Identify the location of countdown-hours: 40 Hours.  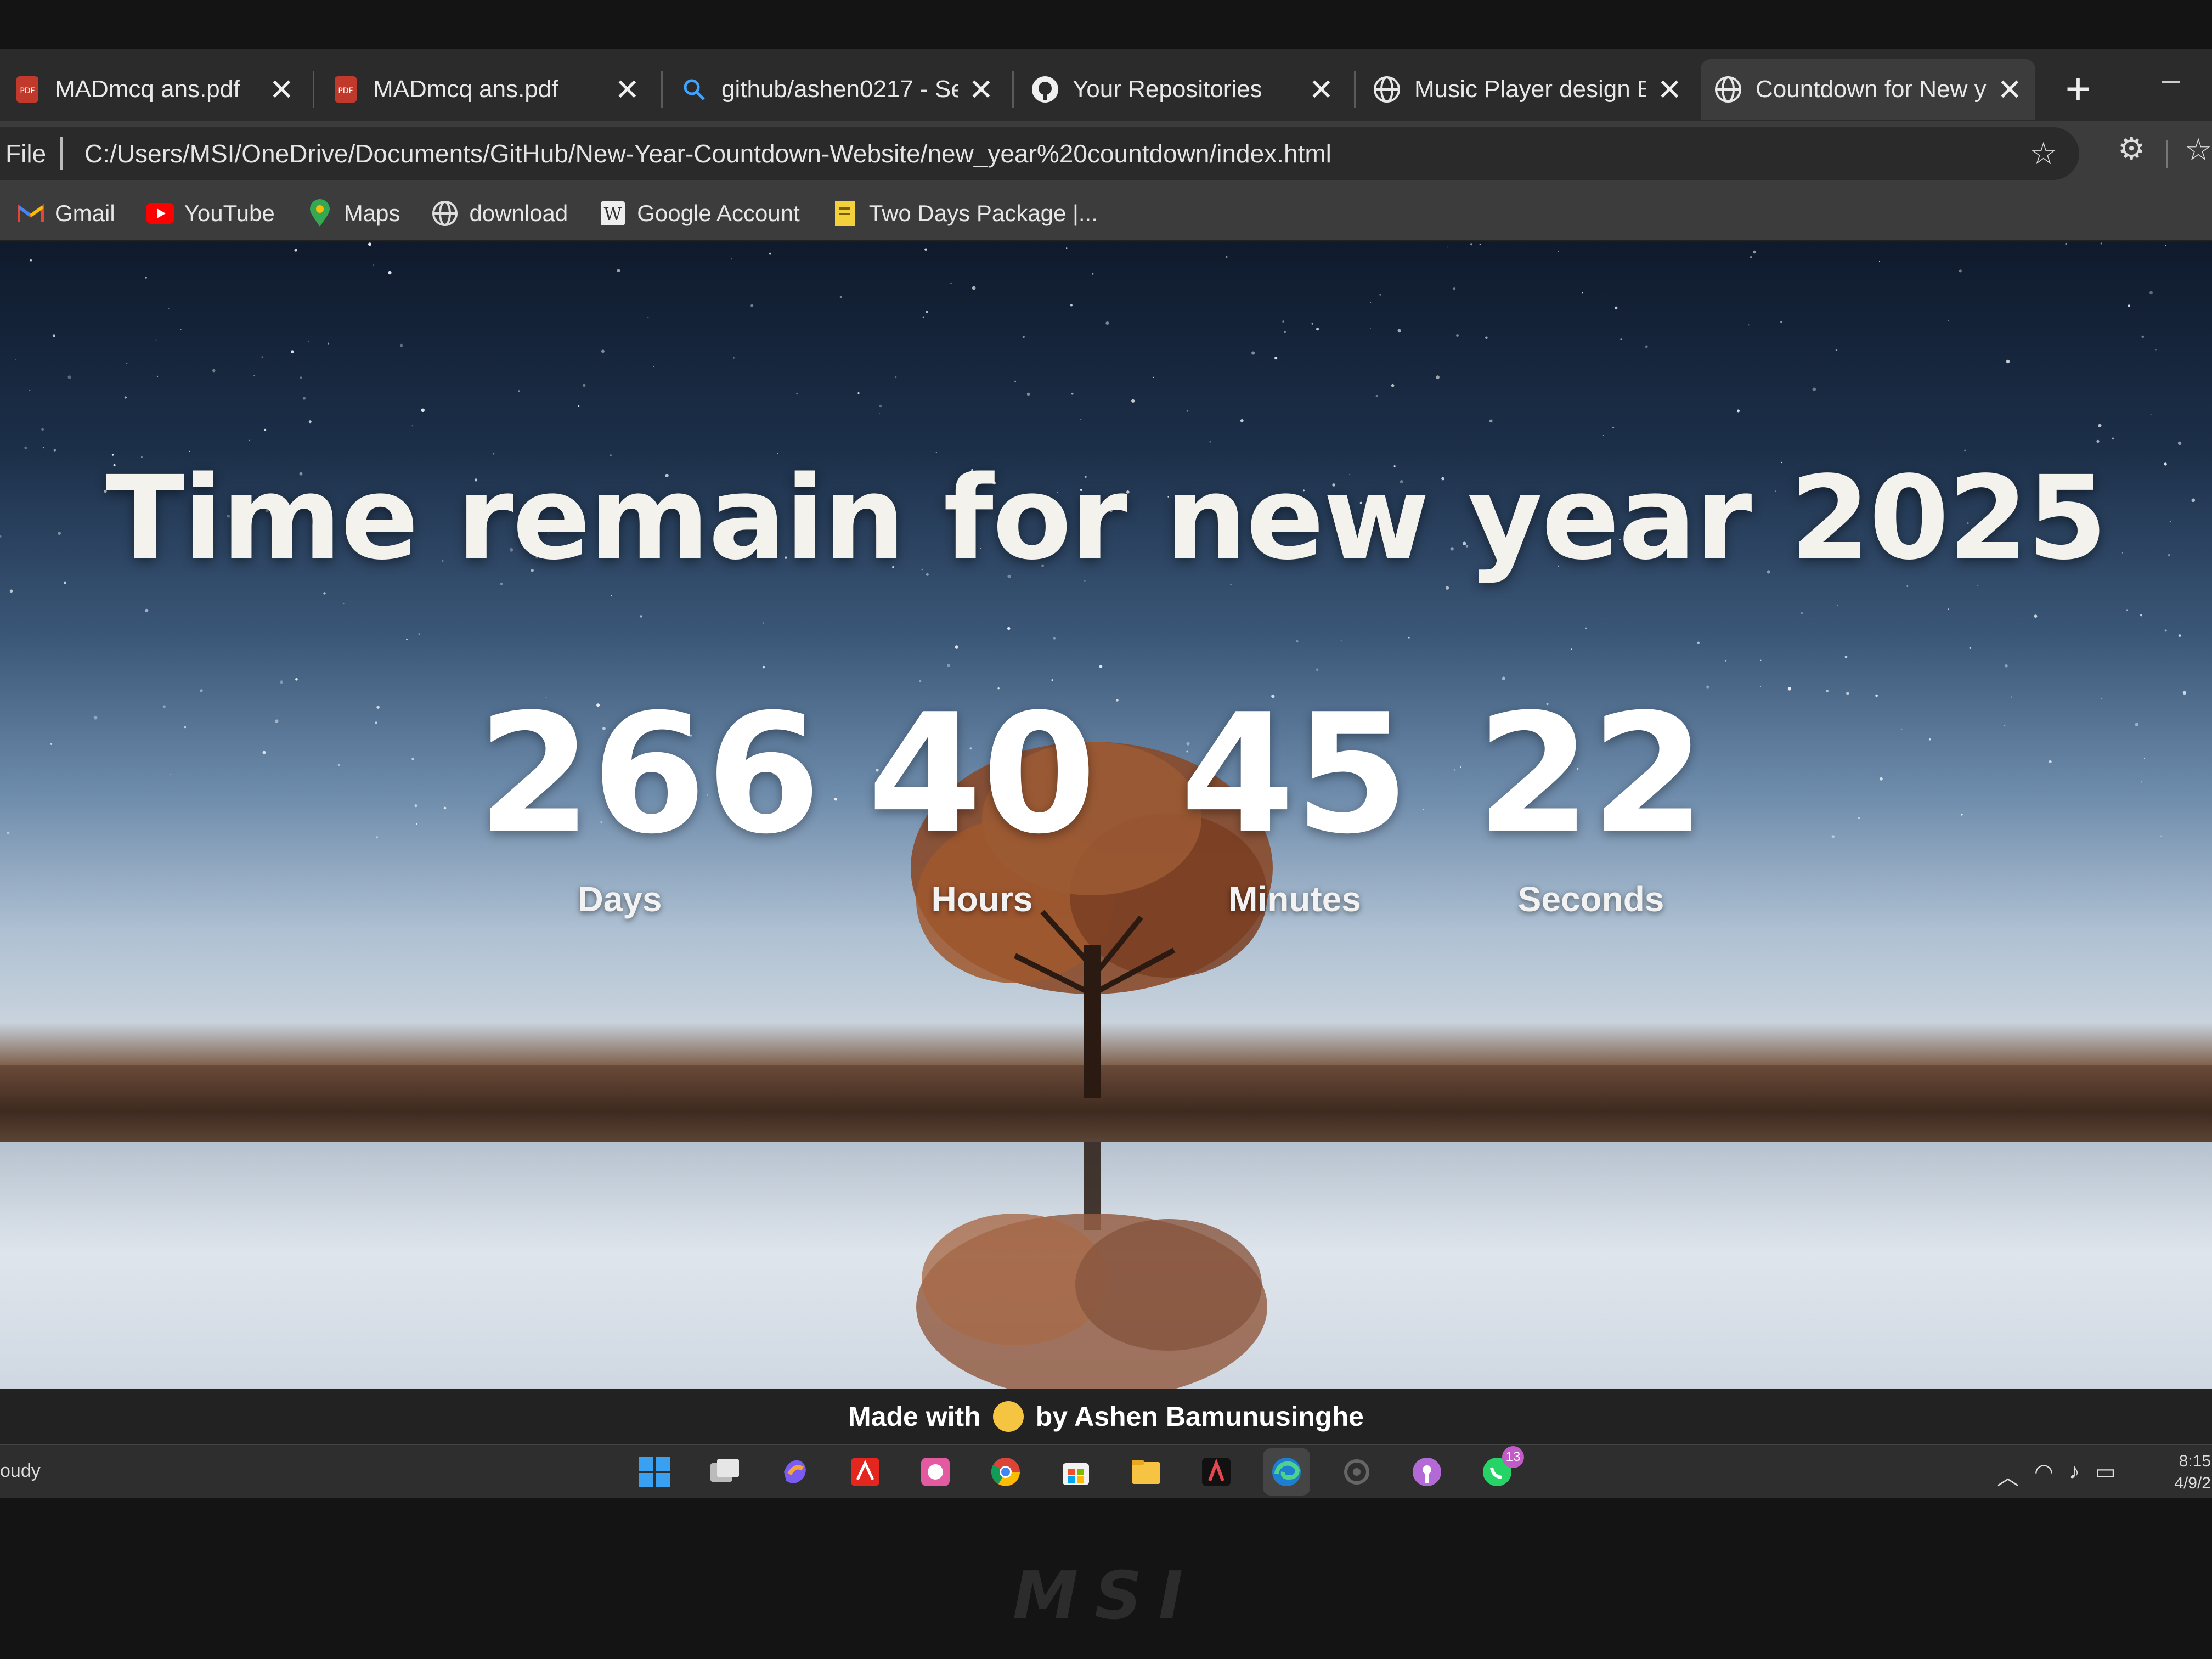
(982, 806).